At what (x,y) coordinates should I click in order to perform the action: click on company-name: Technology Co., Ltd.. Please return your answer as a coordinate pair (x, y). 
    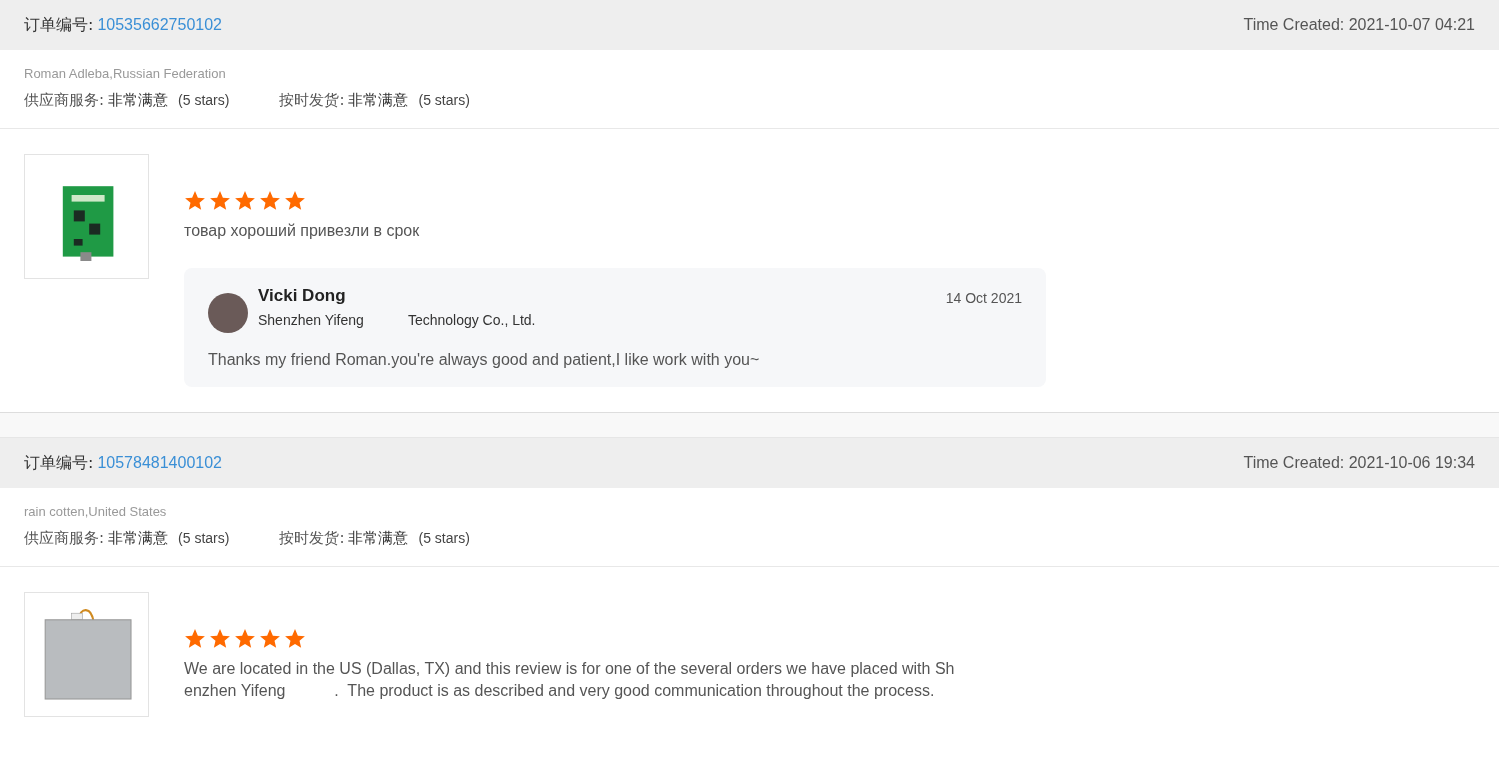
    Looking at the image, I should click on (471, 320).